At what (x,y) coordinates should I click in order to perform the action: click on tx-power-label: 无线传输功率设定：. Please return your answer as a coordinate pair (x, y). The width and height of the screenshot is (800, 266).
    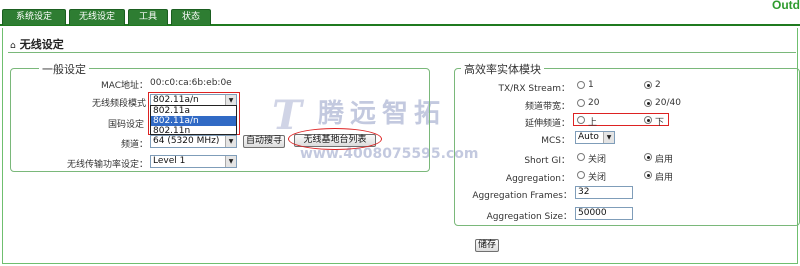
    Looking at the image, I should click on (107, 165).